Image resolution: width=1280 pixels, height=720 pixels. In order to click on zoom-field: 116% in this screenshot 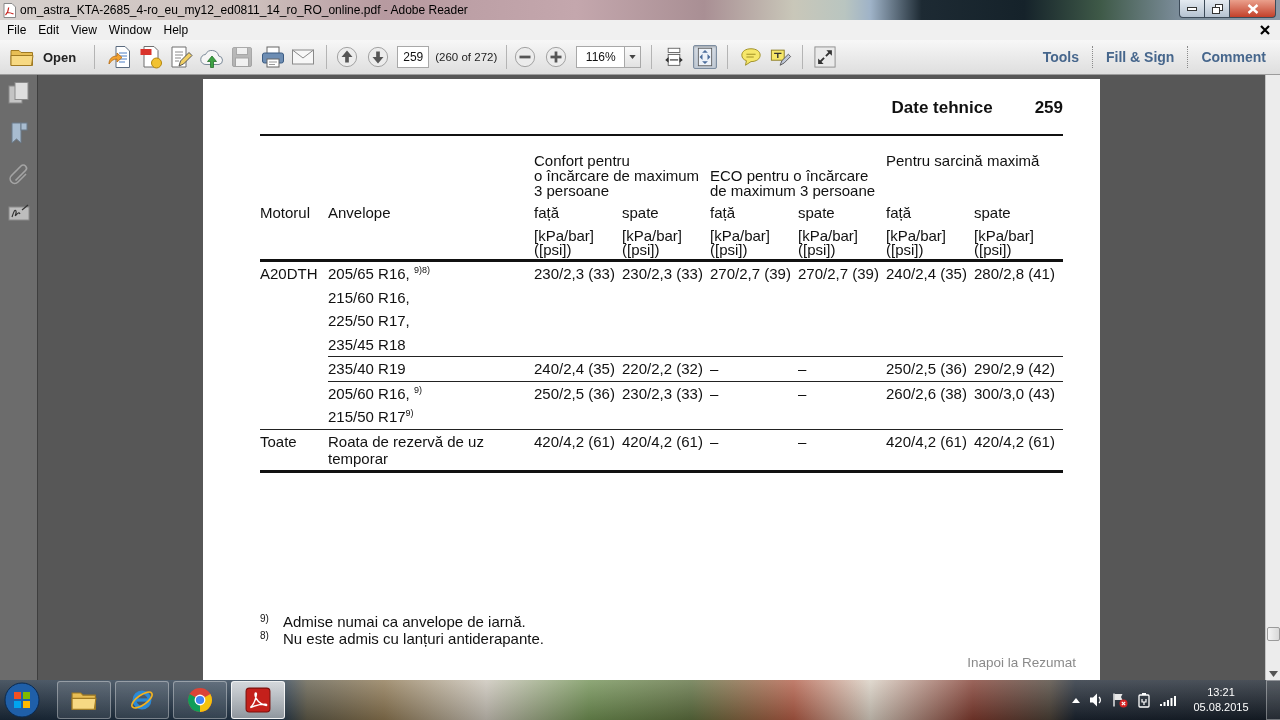, I will do `click(600, 57)`.